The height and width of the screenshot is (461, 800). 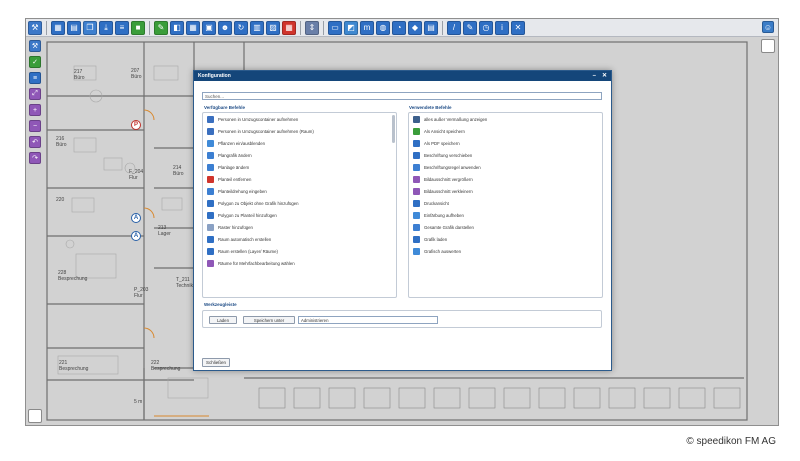 I want to click on command-item: Druckansicht, so click(x=505, y=203).